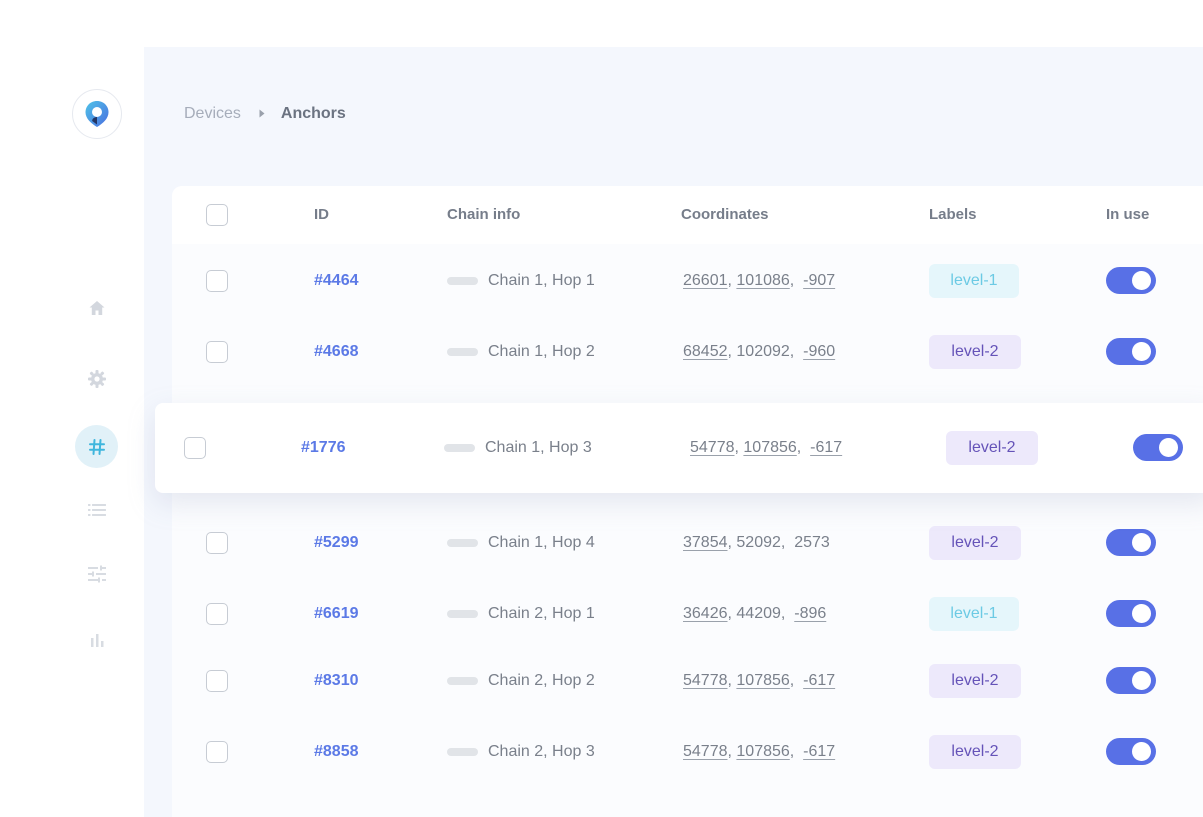 The image size is (1203, 817). What do you see at coordinates (217, 215) in the screenshot?
I see `select-all-checkbox` at bounding box center [217, 215].